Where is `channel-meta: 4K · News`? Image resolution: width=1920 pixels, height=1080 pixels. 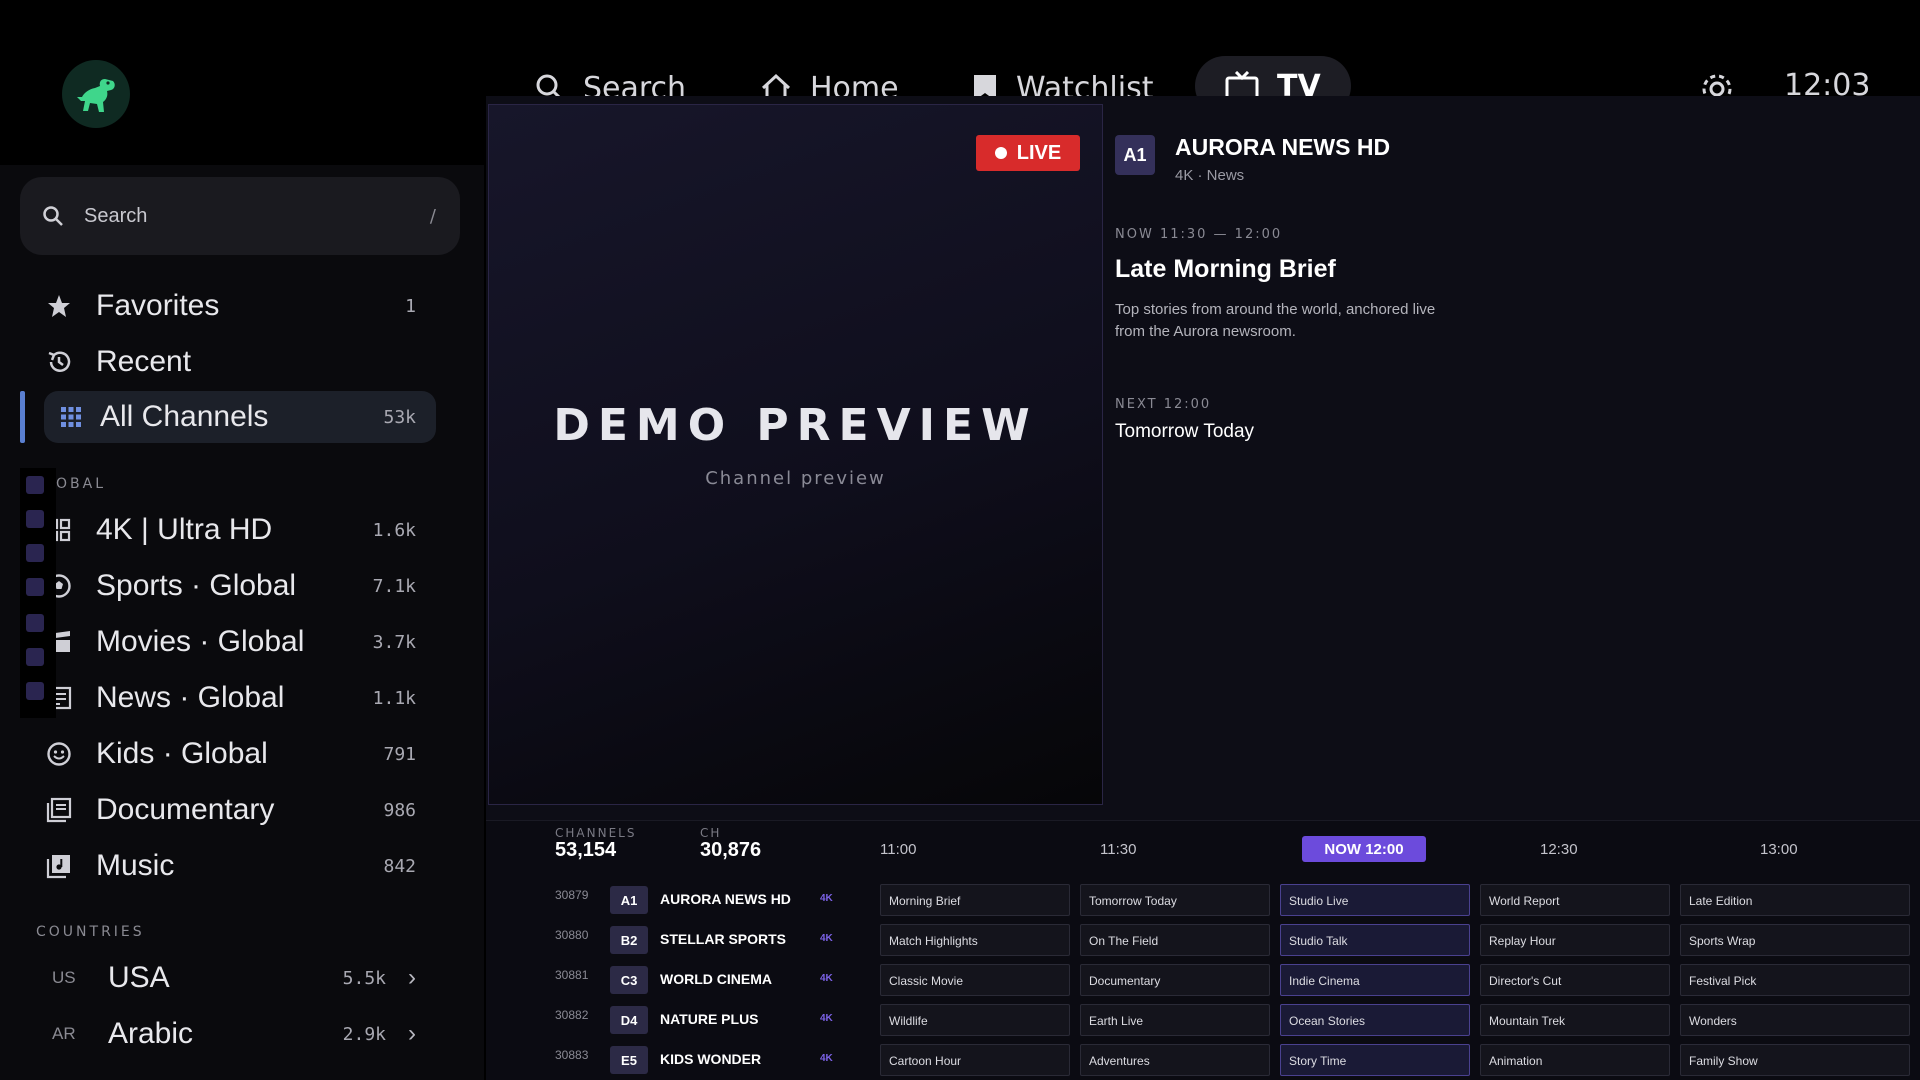
channel-meta: 4K · News is located at coordinates (1210, 175).